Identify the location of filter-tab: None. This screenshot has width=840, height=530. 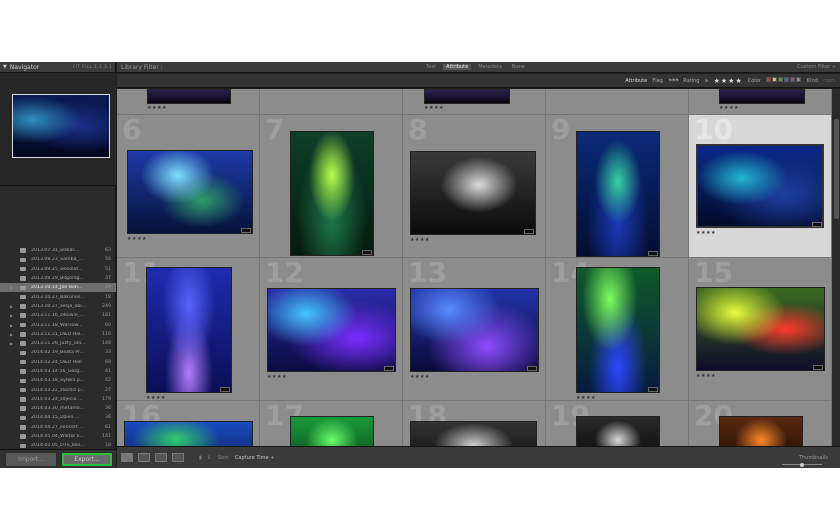
(518, 67).